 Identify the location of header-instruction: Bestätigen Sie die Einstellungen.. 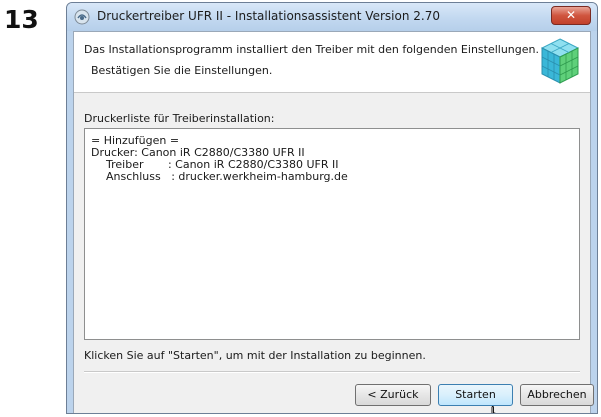
(182, 70).